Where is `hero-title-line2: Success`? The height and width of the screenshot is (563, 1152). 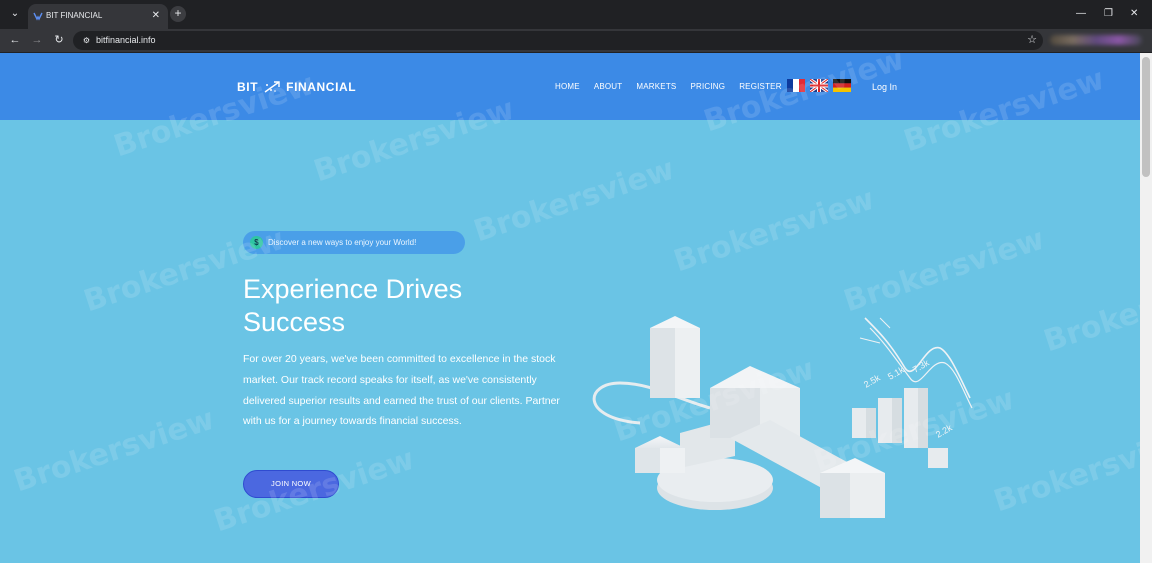 hero-title-line2: Success is located at coordinates (294, 322).